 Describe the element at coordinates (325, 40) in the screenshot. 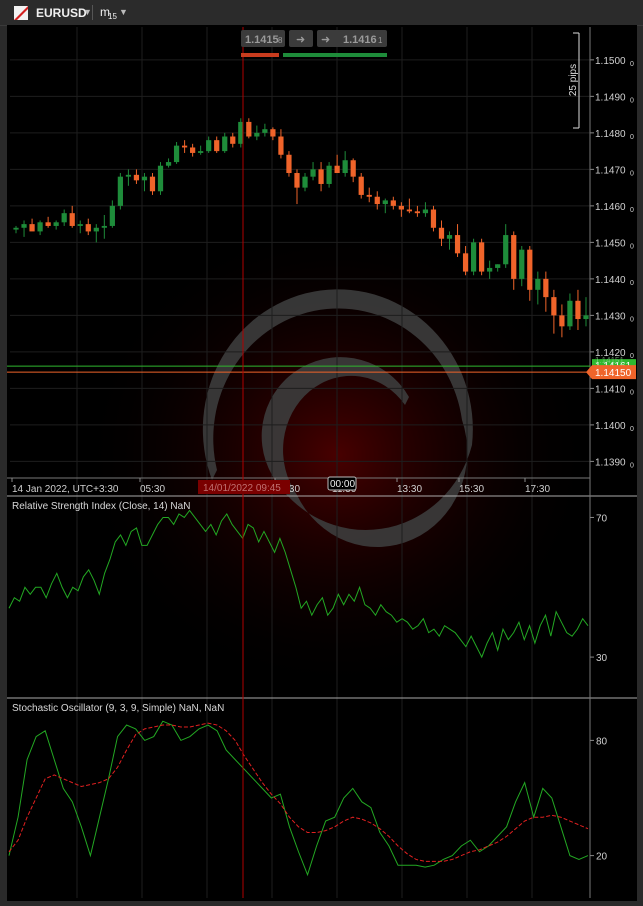

I see `arrow-right-icon: ➜` at that location.